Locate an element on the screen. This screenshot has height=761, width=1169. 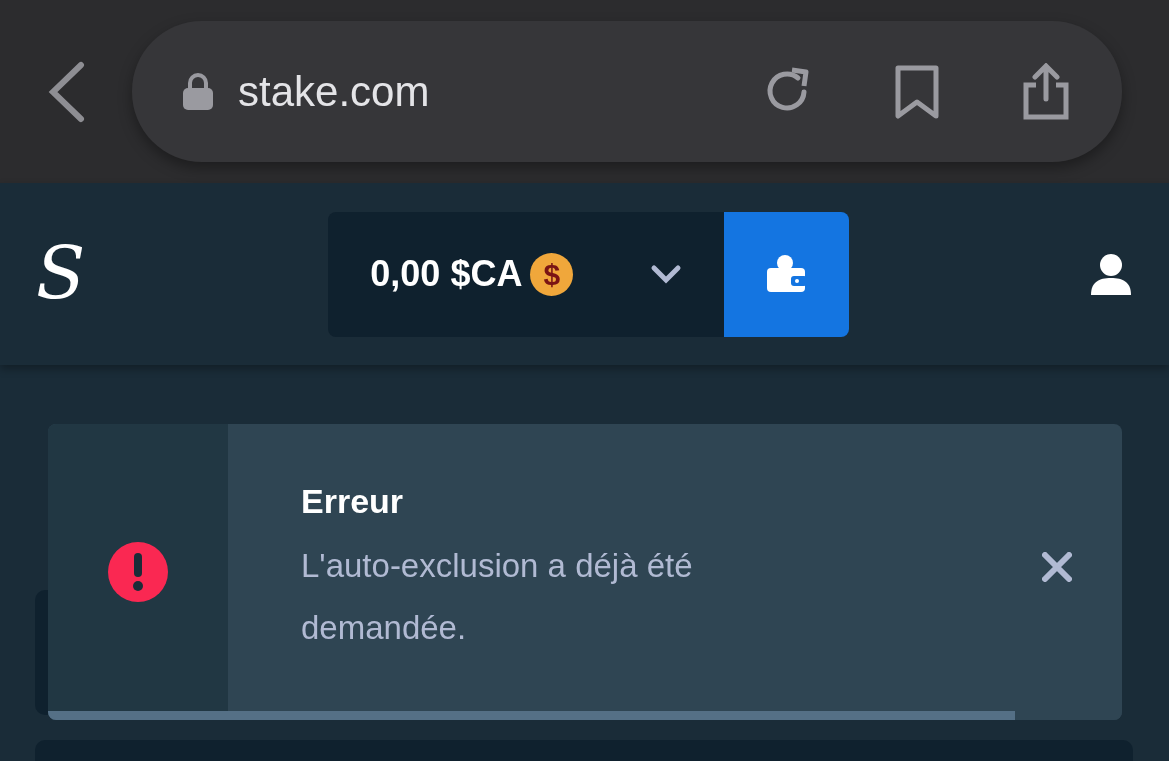
toast-title: Erreur is located at coordinates (353, 501).